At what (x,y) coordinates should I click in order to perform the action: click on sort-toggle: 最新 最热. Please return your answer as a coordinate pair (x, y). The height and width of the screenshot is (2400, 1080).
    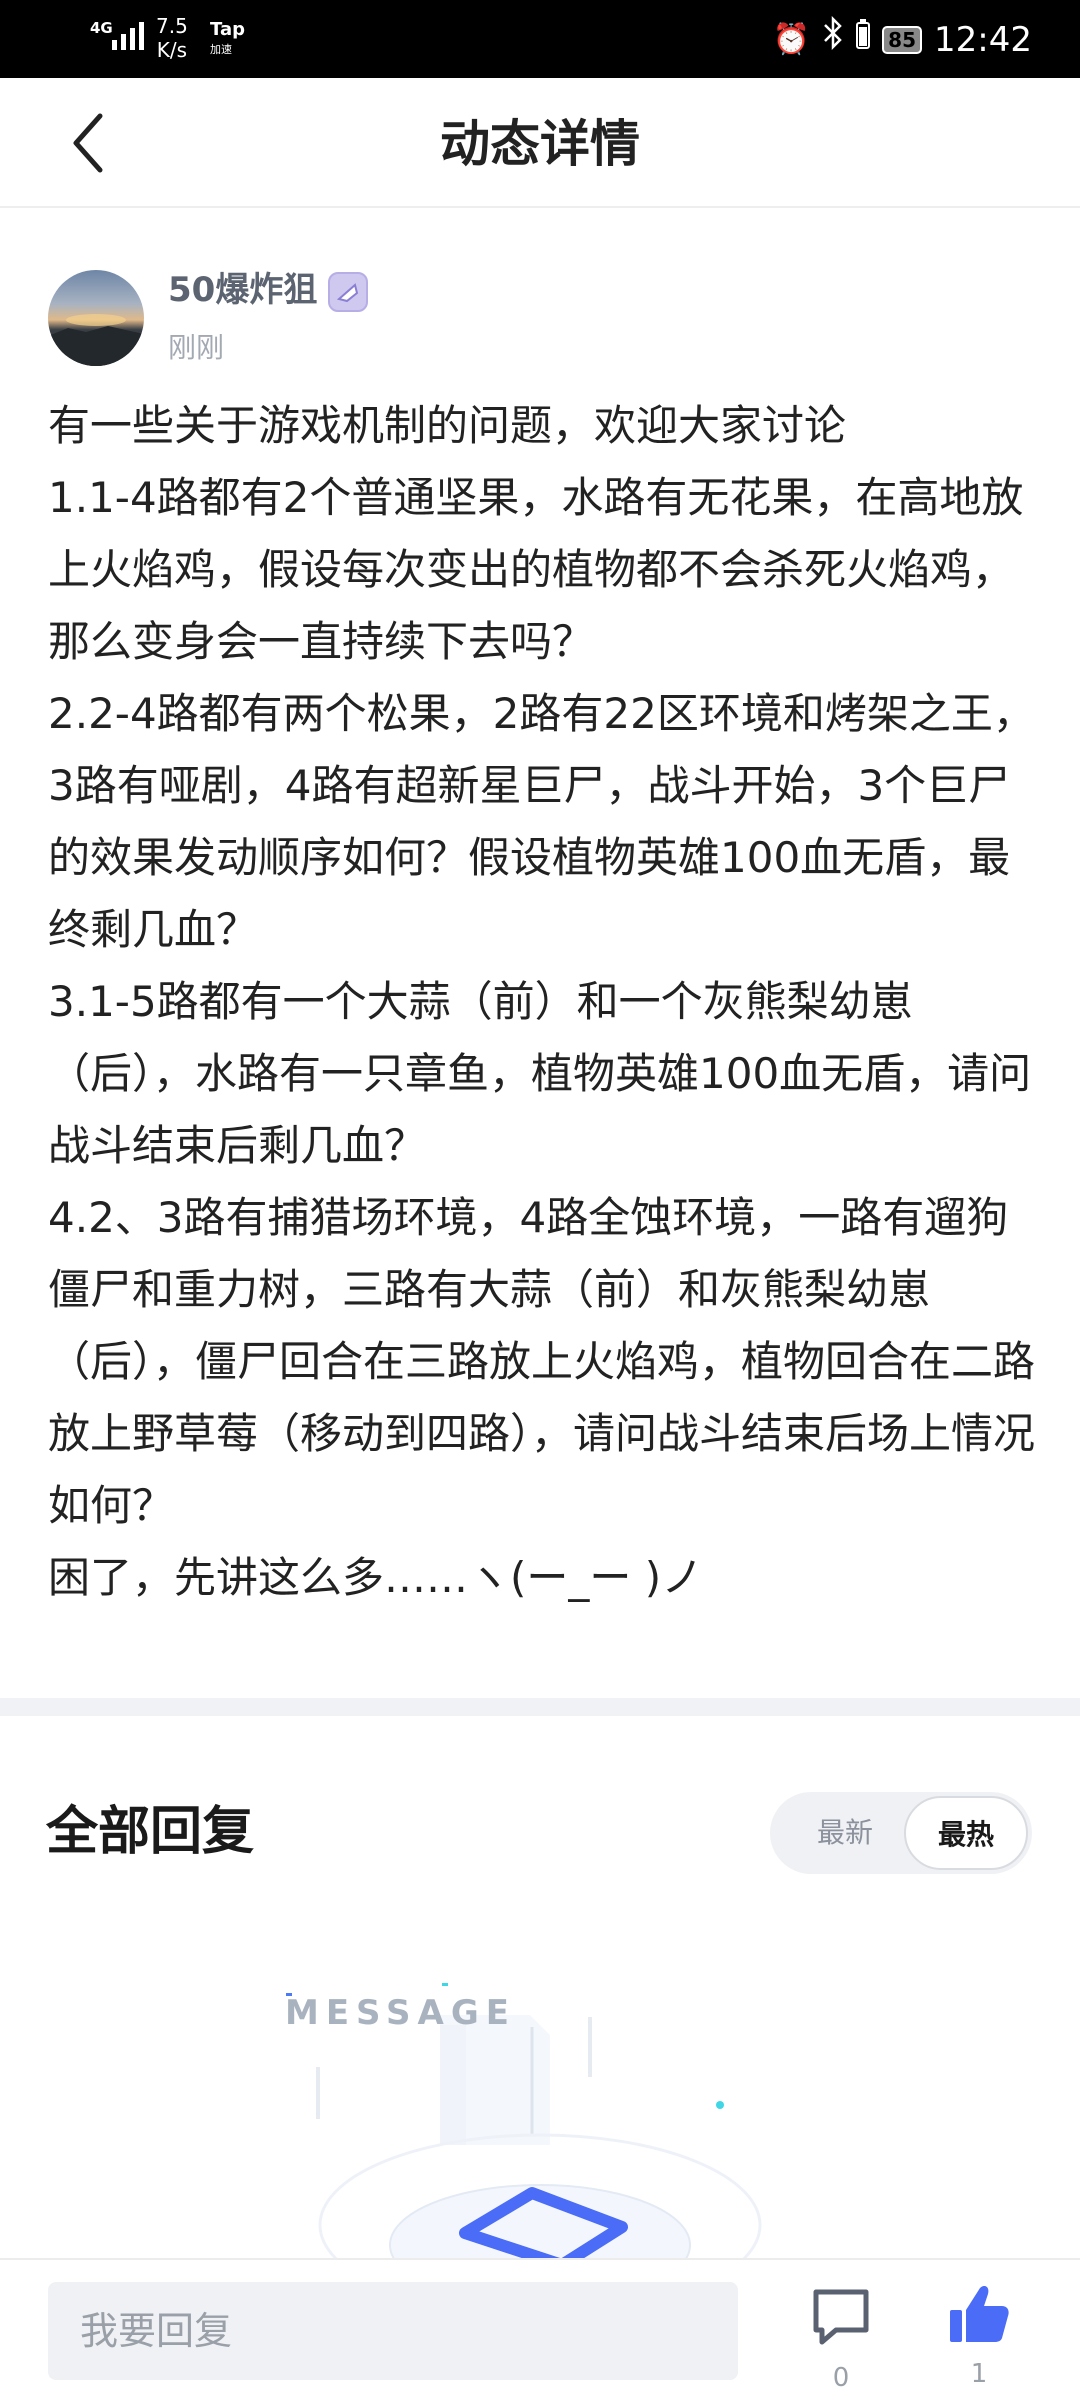
    Looking at the image, I should click on (901, 1833).